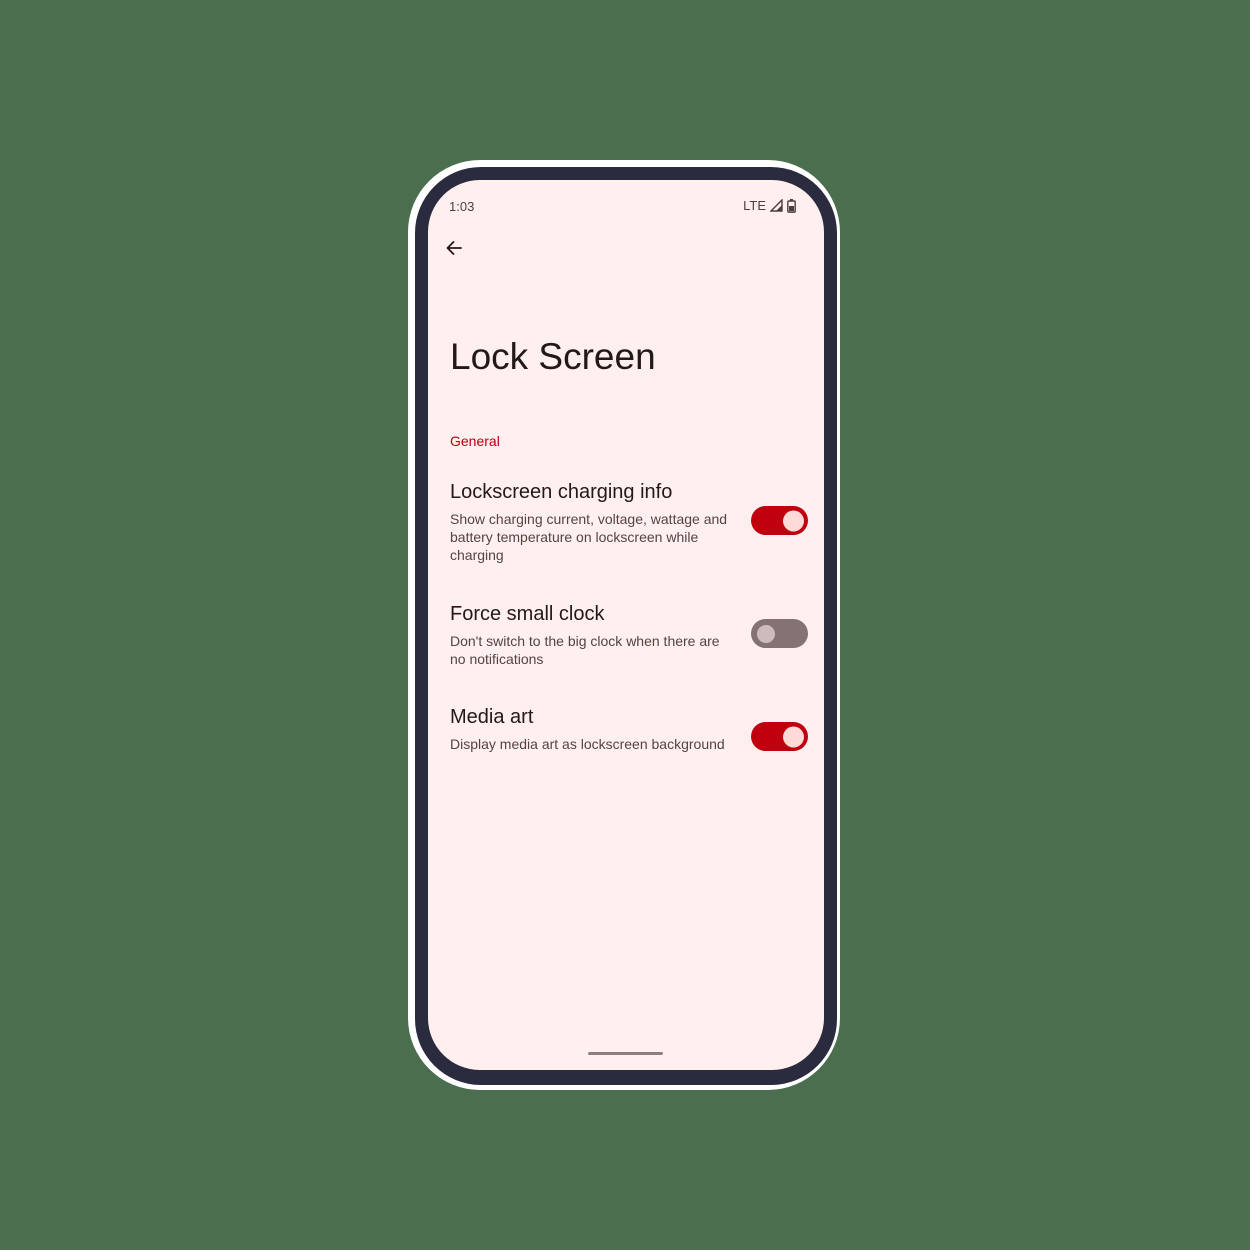  I want to click on back-button, so click(454, 248).